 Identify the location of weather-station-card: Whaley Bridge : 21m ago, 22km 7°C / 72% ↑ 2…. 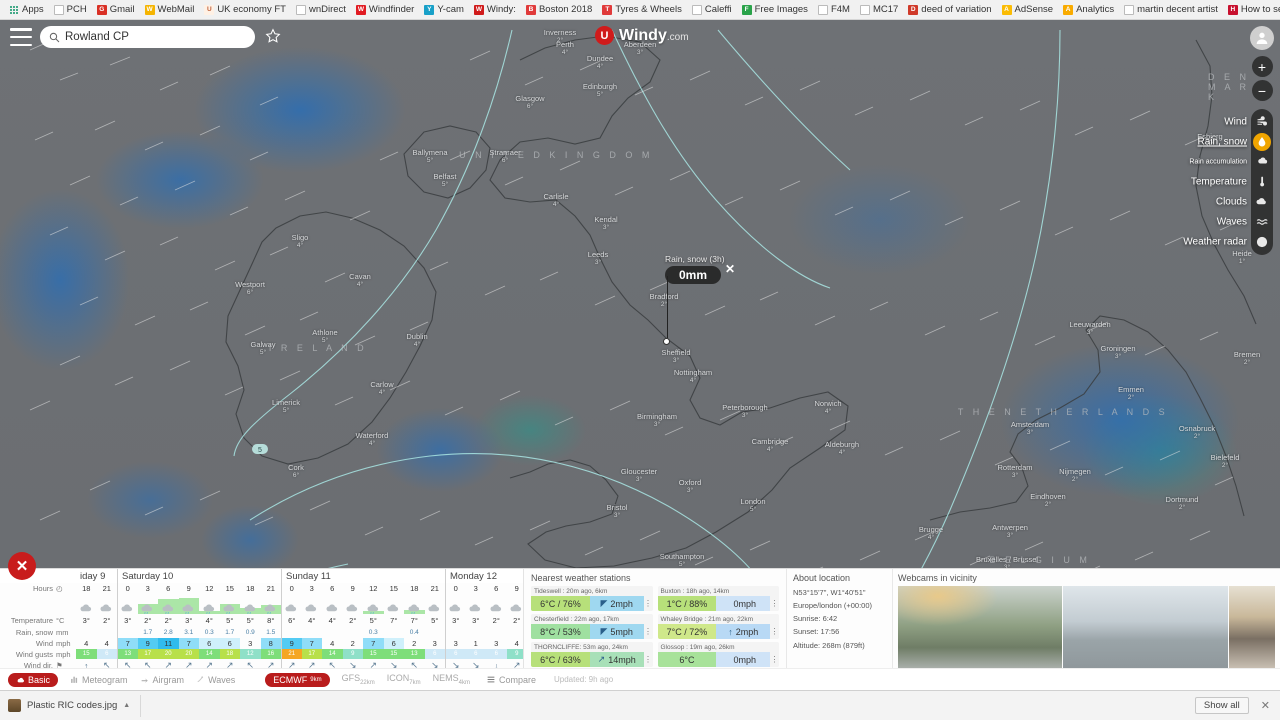
(718, 626).